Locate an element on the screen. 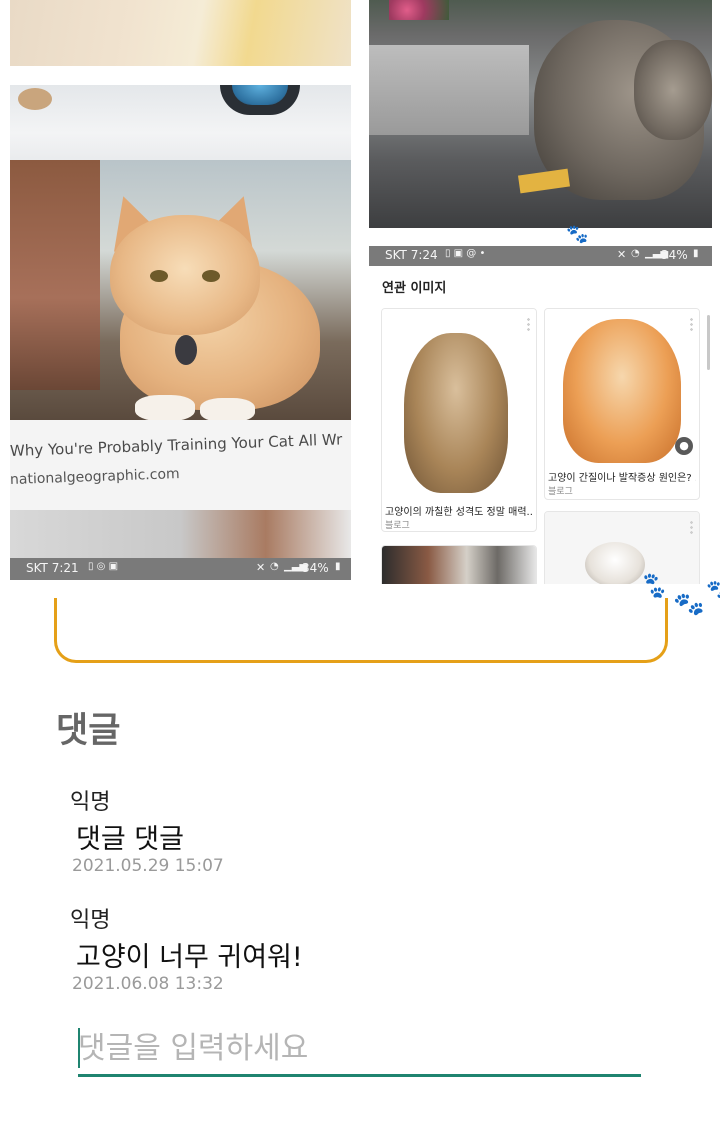 The image size is (720, 1143). cat-eye-left is located at coordinates (159, 276).